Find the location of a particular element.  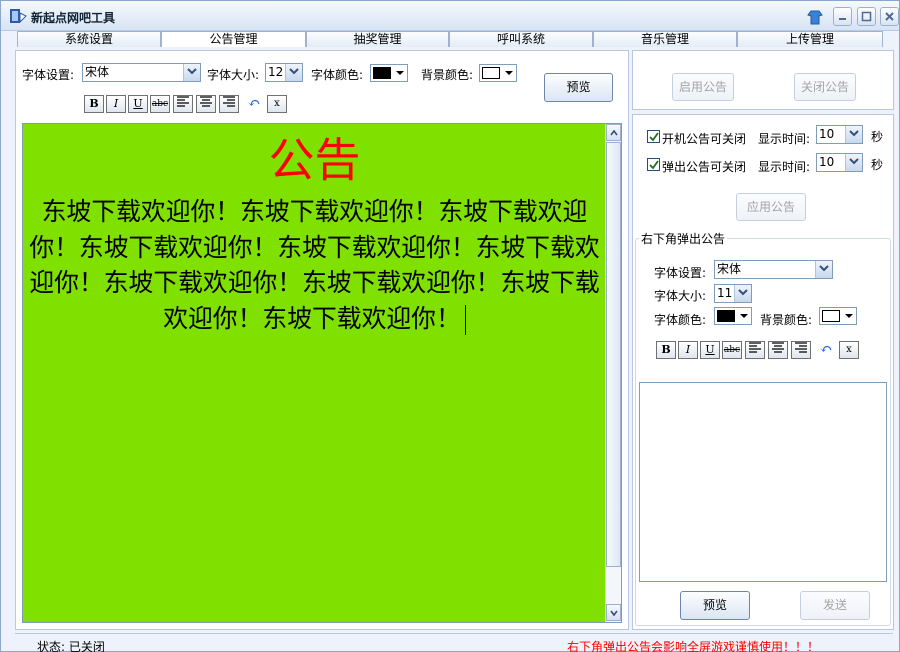

font-color-swatch is located at coordinates (382, 73).